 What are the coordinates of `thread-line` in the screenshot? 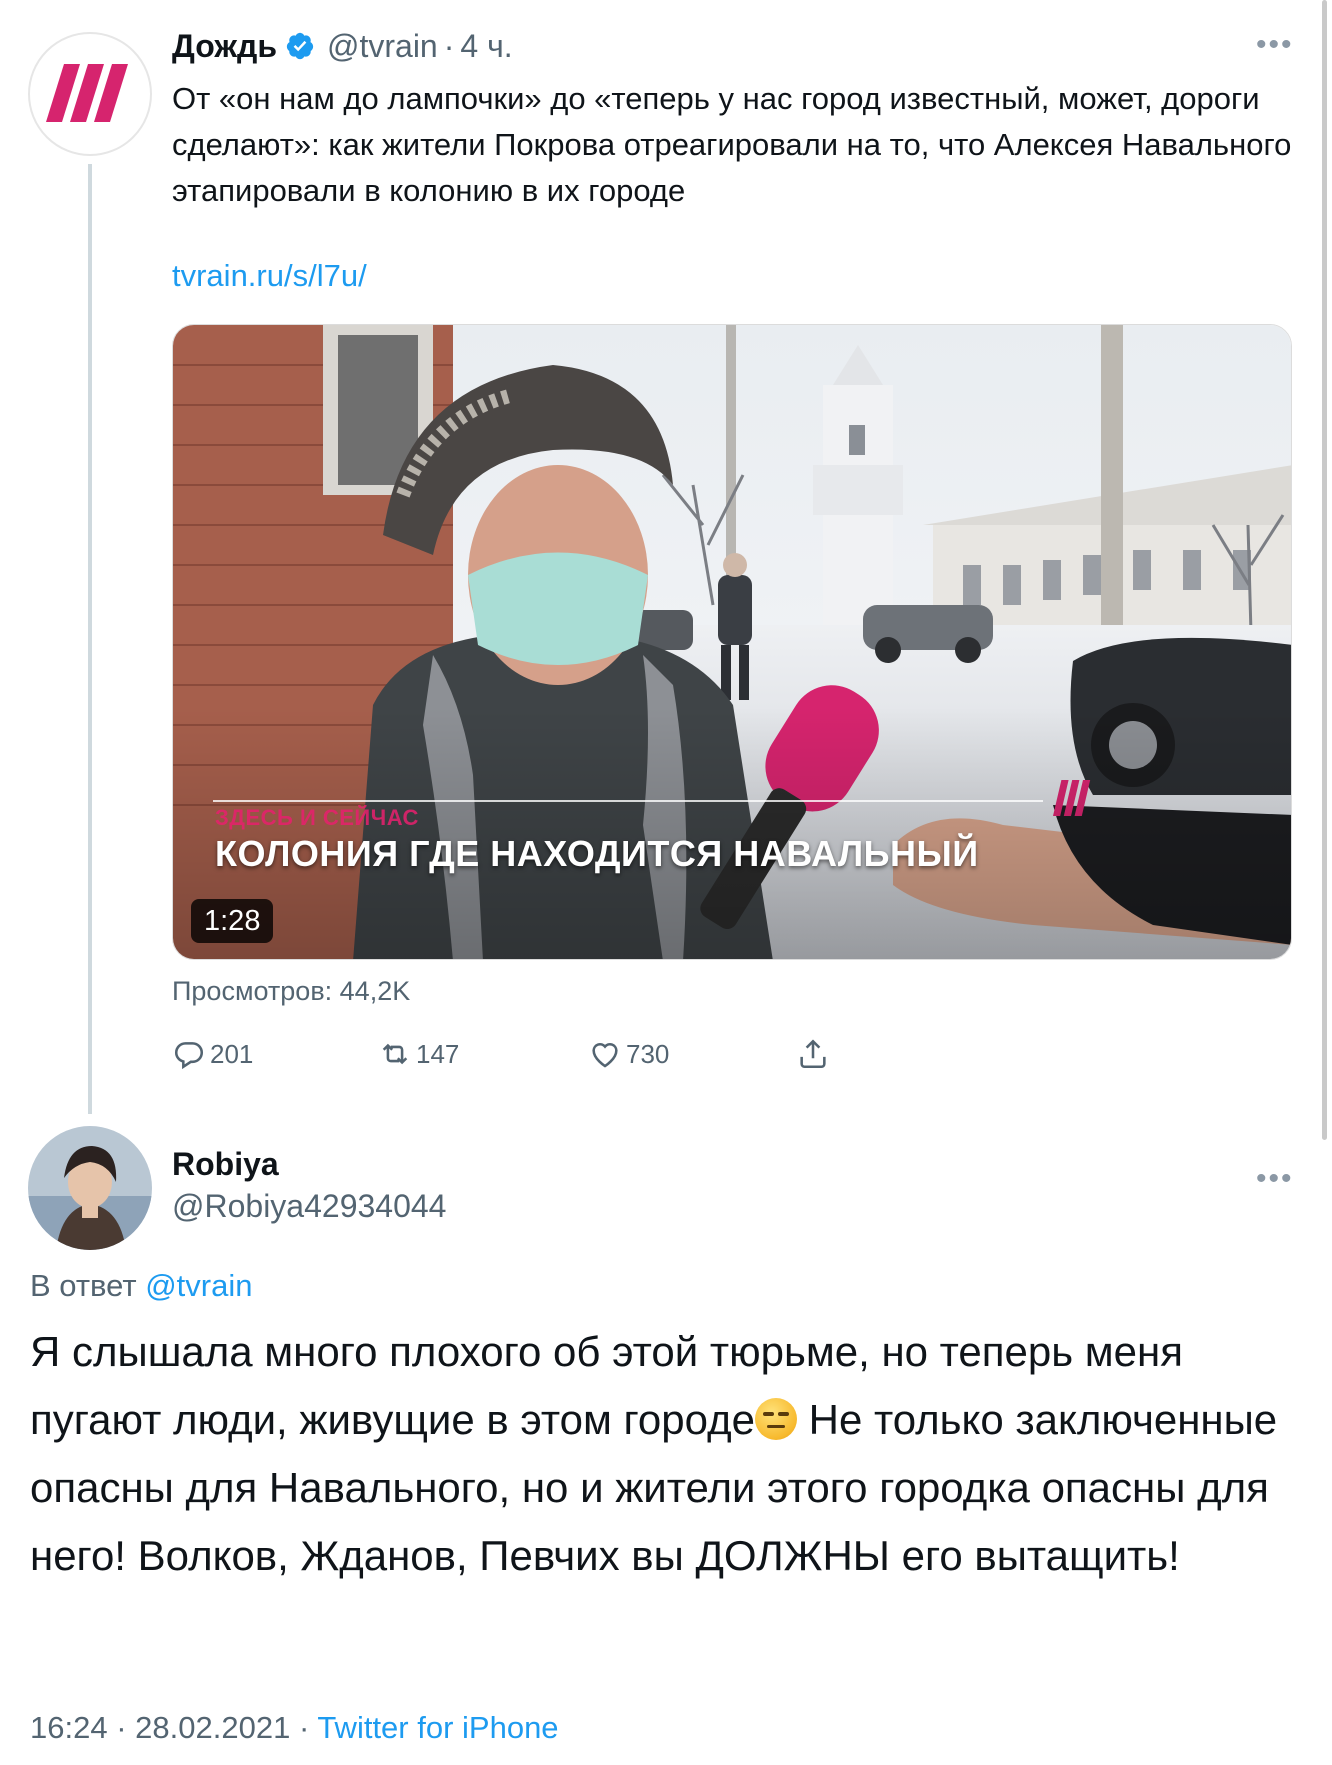 It's located at (90, 639).